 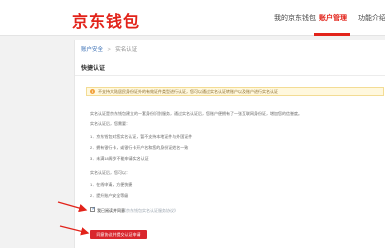 What do you see at coordinates (192, 18) in the screenshot?
I see `top-header: 京东钱包 我的京东钱包 账户管理 功能介绍` at bounding box center [192, 18].